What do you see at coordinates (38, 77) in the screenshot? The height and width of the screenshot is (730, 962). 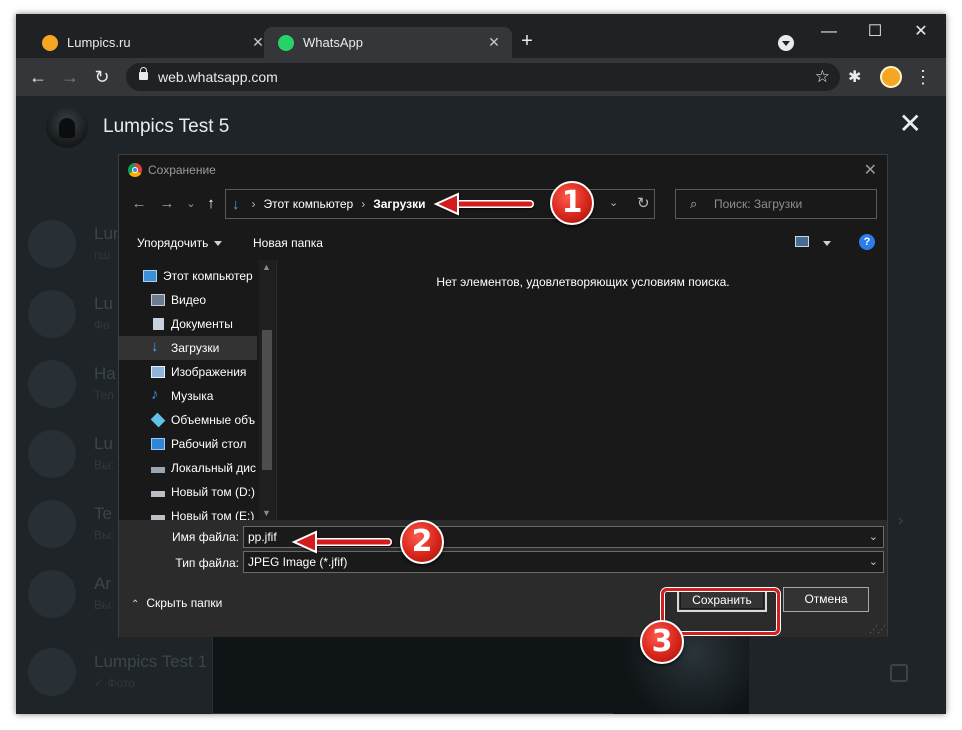 I see `back-button: ←` at bounding box center [38, 77].